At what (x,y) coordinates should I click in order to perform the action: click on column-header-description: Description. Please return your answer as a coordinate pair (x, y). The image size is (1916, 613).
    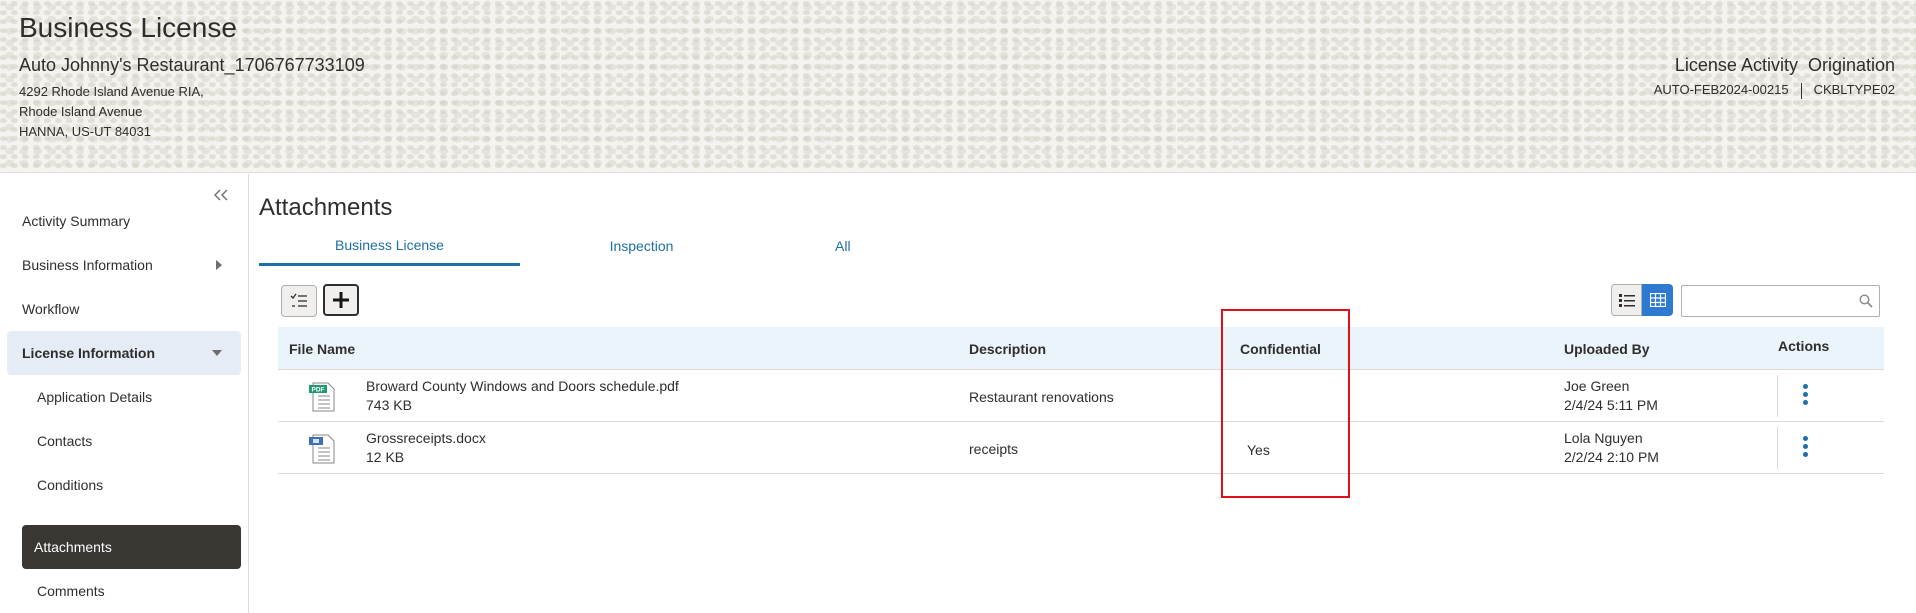
    Looking at the image, I should click on (1007, 348).